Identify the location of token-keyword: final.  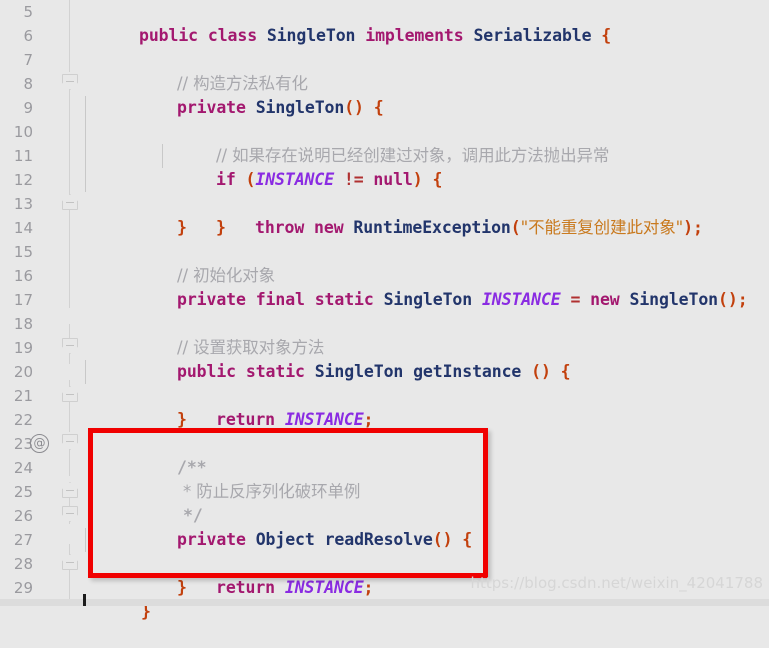
(280, 299).